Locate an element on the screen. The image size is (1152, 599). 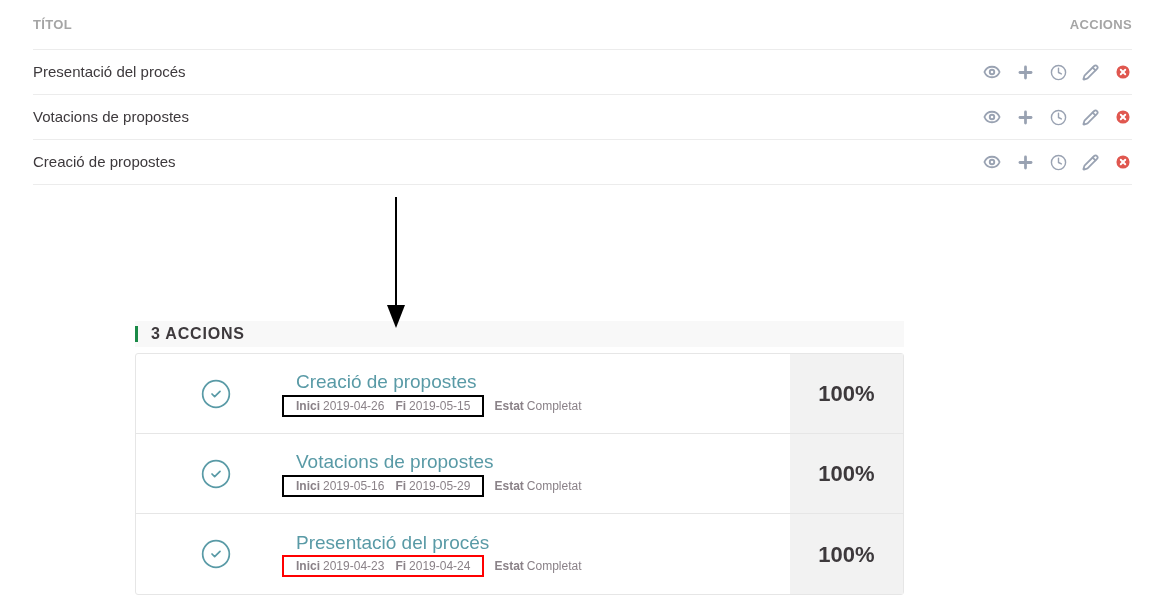
column-header: ACCIONS is located at coordinates (1100, 24).